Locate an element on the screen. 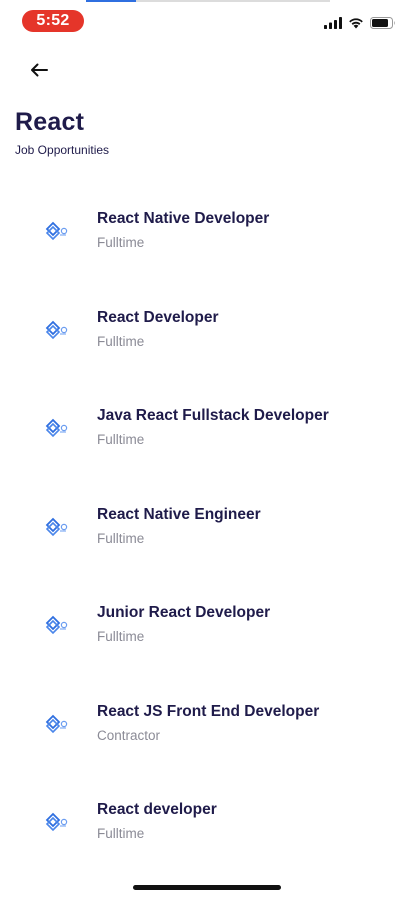 This screenshot has height=900, width=416. cellular-signal-icon is located at coordinates (333, 23).